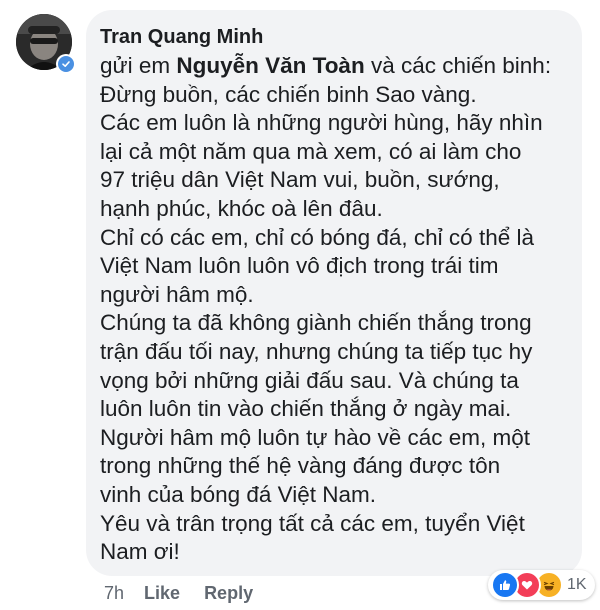  What do you see at coordinates (541, 585) in the screenshot?
I see `reactions-summary: 1K` at bounding box center [541, 585].